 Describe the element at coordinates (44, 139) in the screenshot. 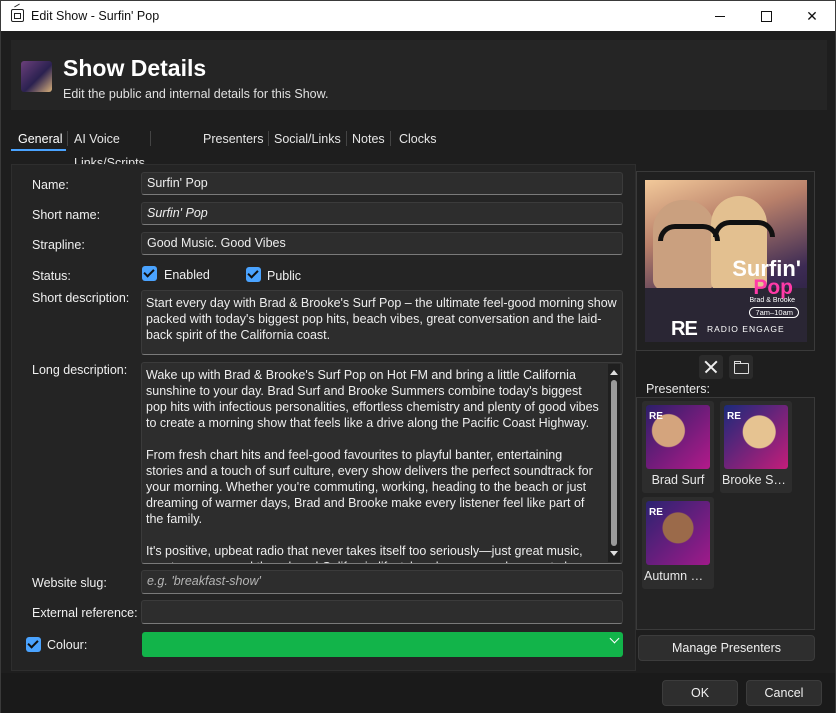

I see `tab-general: General` at that location.